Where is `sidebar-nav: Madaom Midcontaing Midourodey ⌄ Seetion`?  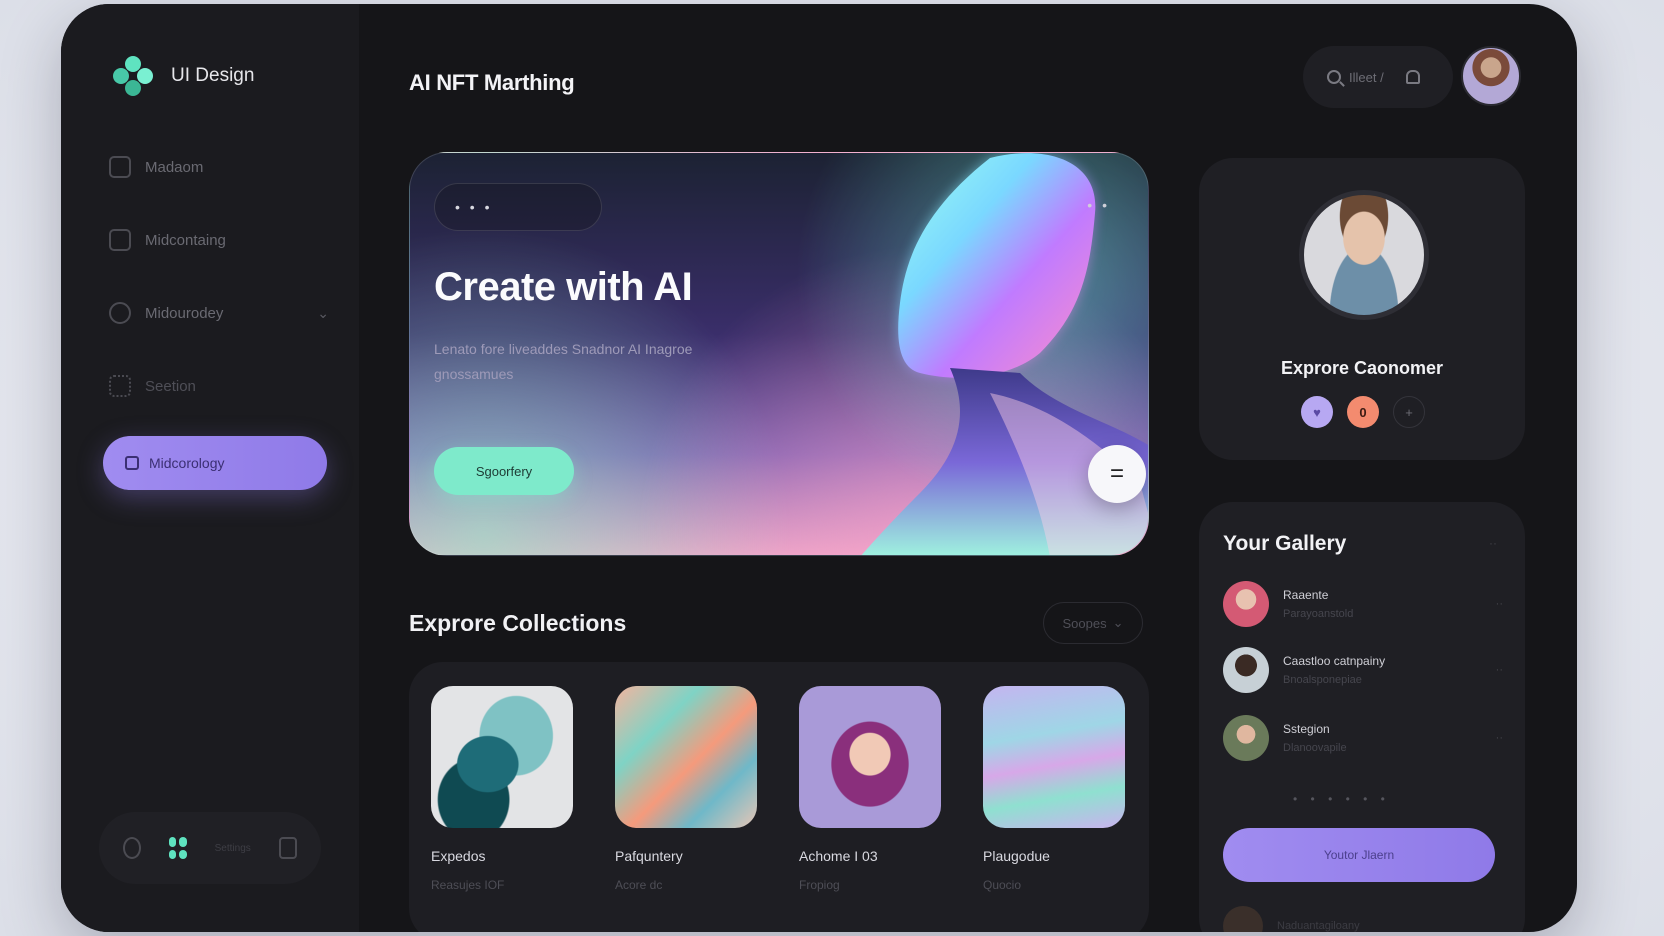
sidebar-nav: Madaom Midcontaing Midourodey ⌄ Seetion is located at coordinates (219, 298).